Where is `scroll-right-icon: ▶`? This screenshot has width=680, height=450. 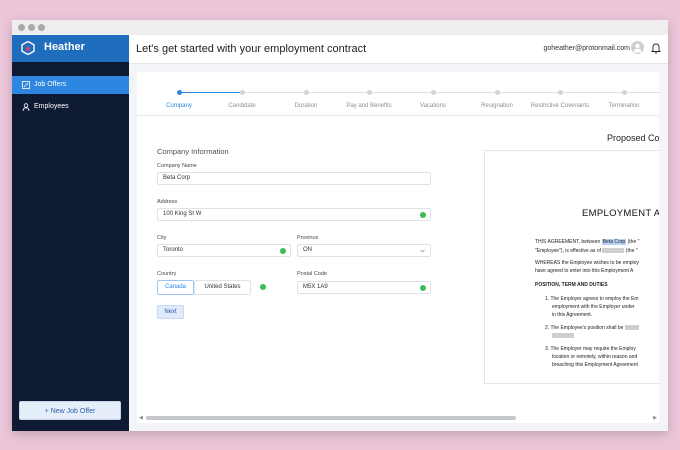
scroll-right-icon: ▶ is located at coordinates (655, 418).